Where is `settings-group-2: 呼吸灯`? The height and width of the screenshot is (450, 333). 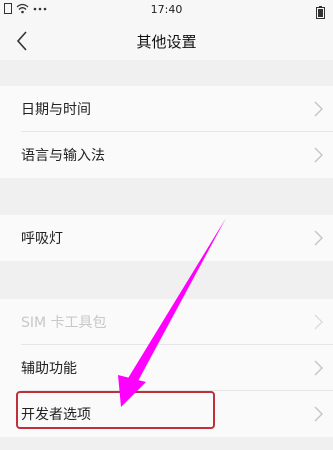
settings-group-2: 呼吸灯 is located at coordinates (166, 238).